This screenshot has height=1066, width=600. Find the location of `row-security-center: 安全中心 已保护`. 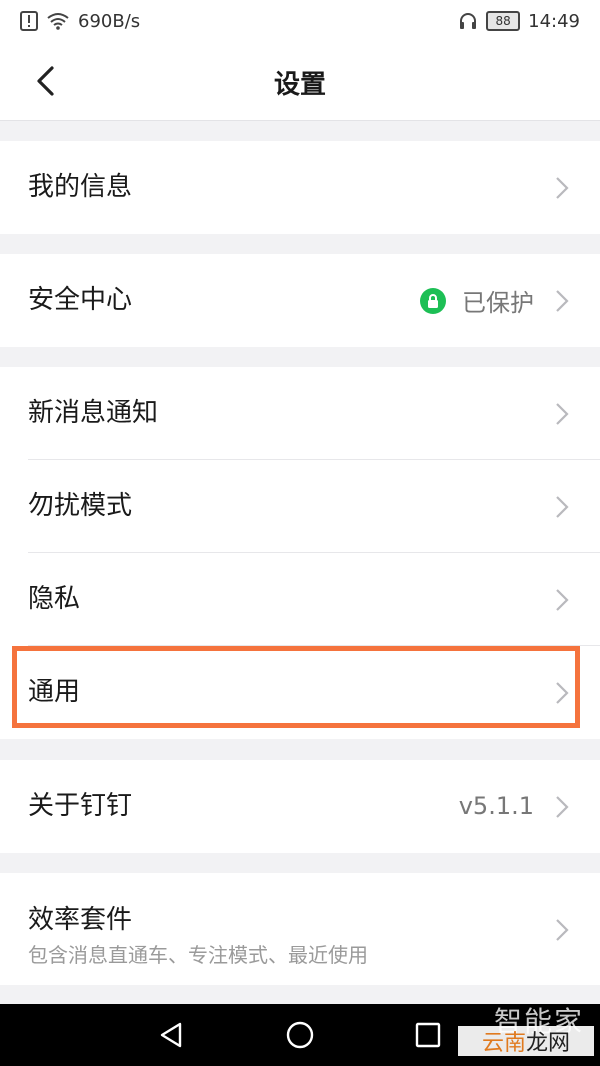

row-security-center: 安全中心 已保护 is located at coordinates (300, 300).